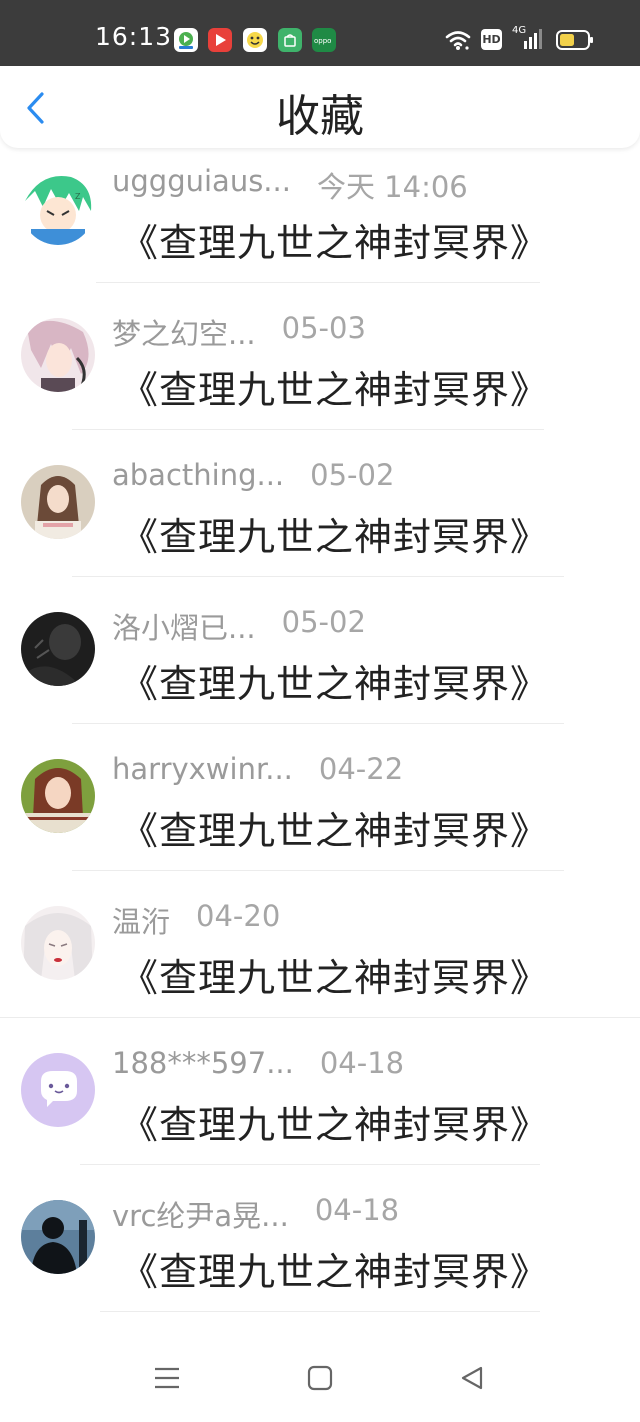  Describe the element at coordinates (58, 649) in the screenshot. I see `dark-photo-avatar` at that location.